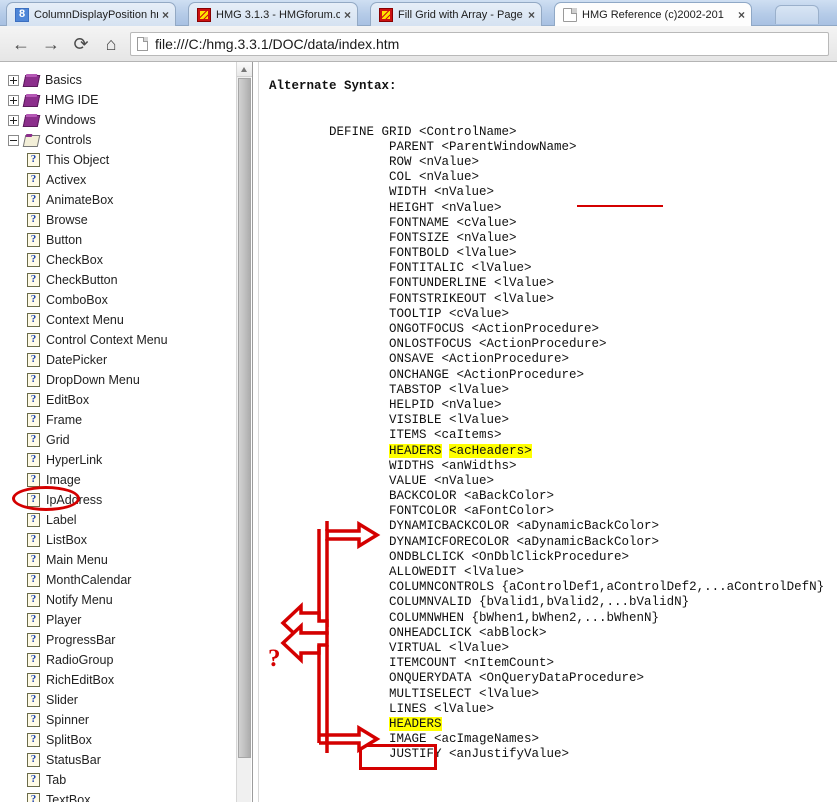 The height and width of the screenshot is (802, 837). I want to click on toc-item-statusbar: StatusBar, so click(118, 760).